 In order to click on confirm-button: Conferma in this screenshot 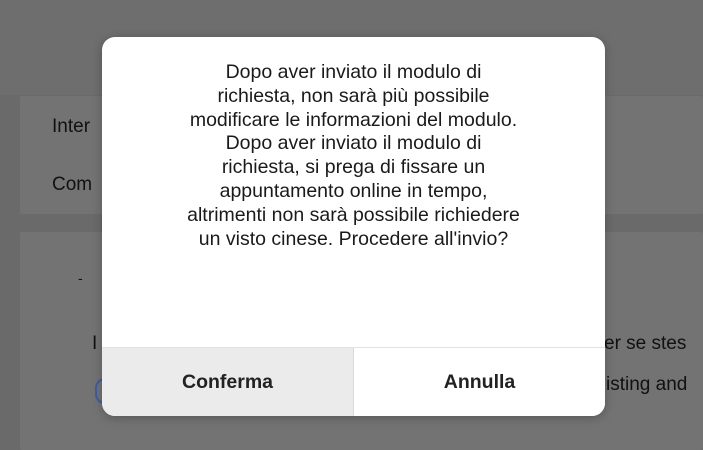, I will do `click(228, 382)`.